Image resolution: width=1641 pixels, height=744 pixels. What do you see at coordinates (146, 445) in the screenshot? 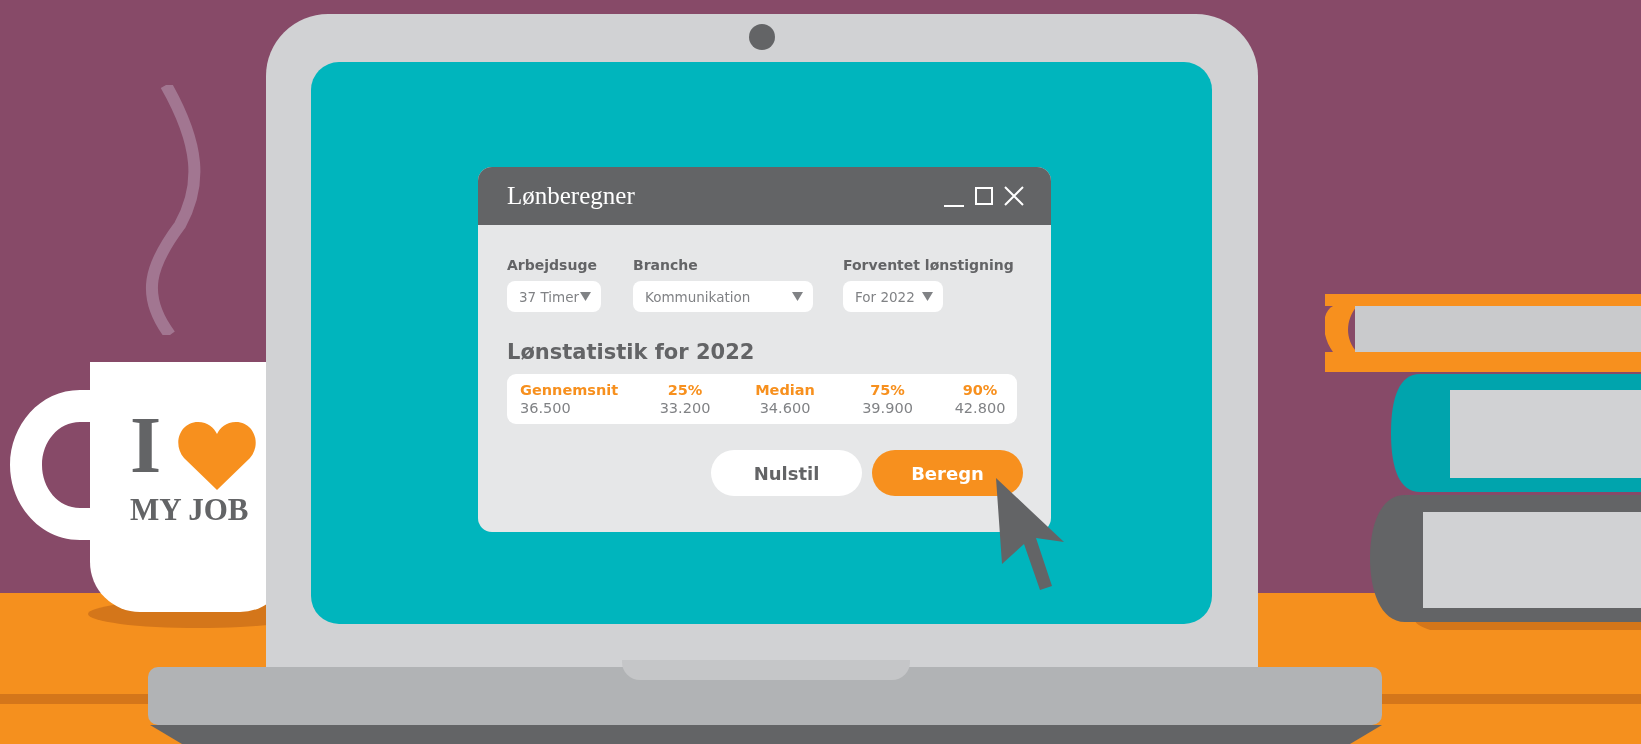
I see `mug-text: I` at bounding box center [146, 445].